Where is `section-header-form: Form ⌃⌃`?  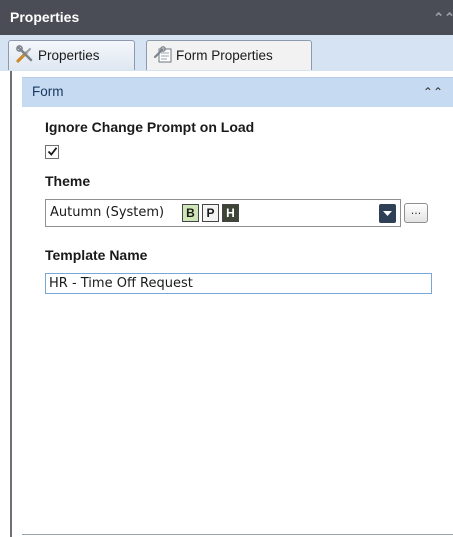 section-header-form: Form ⌃⌃ is located at coordinates (237, 92).